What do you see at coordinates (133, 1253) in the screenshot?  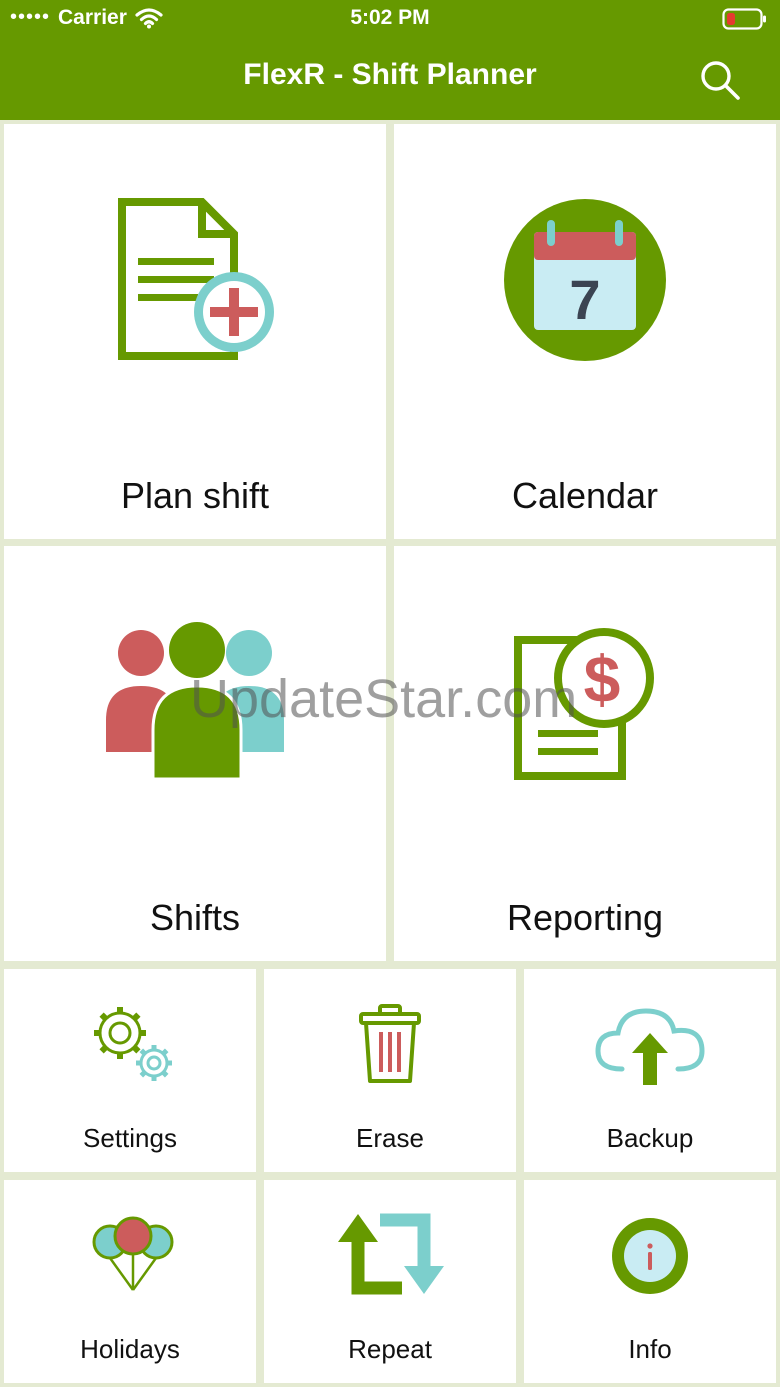 I see `balloons-icon` at bounding box center [133, 1253].